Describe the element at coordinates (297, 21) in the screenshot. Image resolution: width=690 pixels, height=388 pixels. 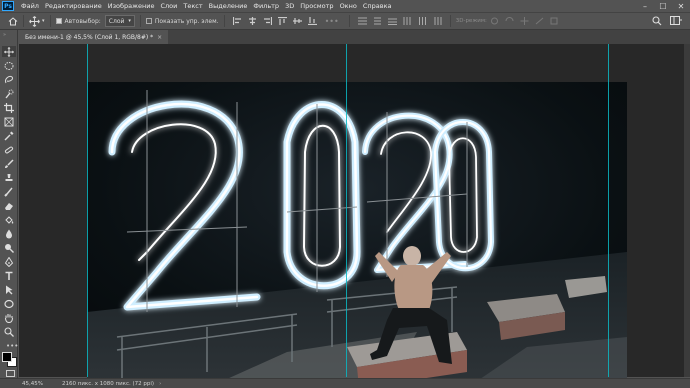
I see `align-middle-icon` at that location.